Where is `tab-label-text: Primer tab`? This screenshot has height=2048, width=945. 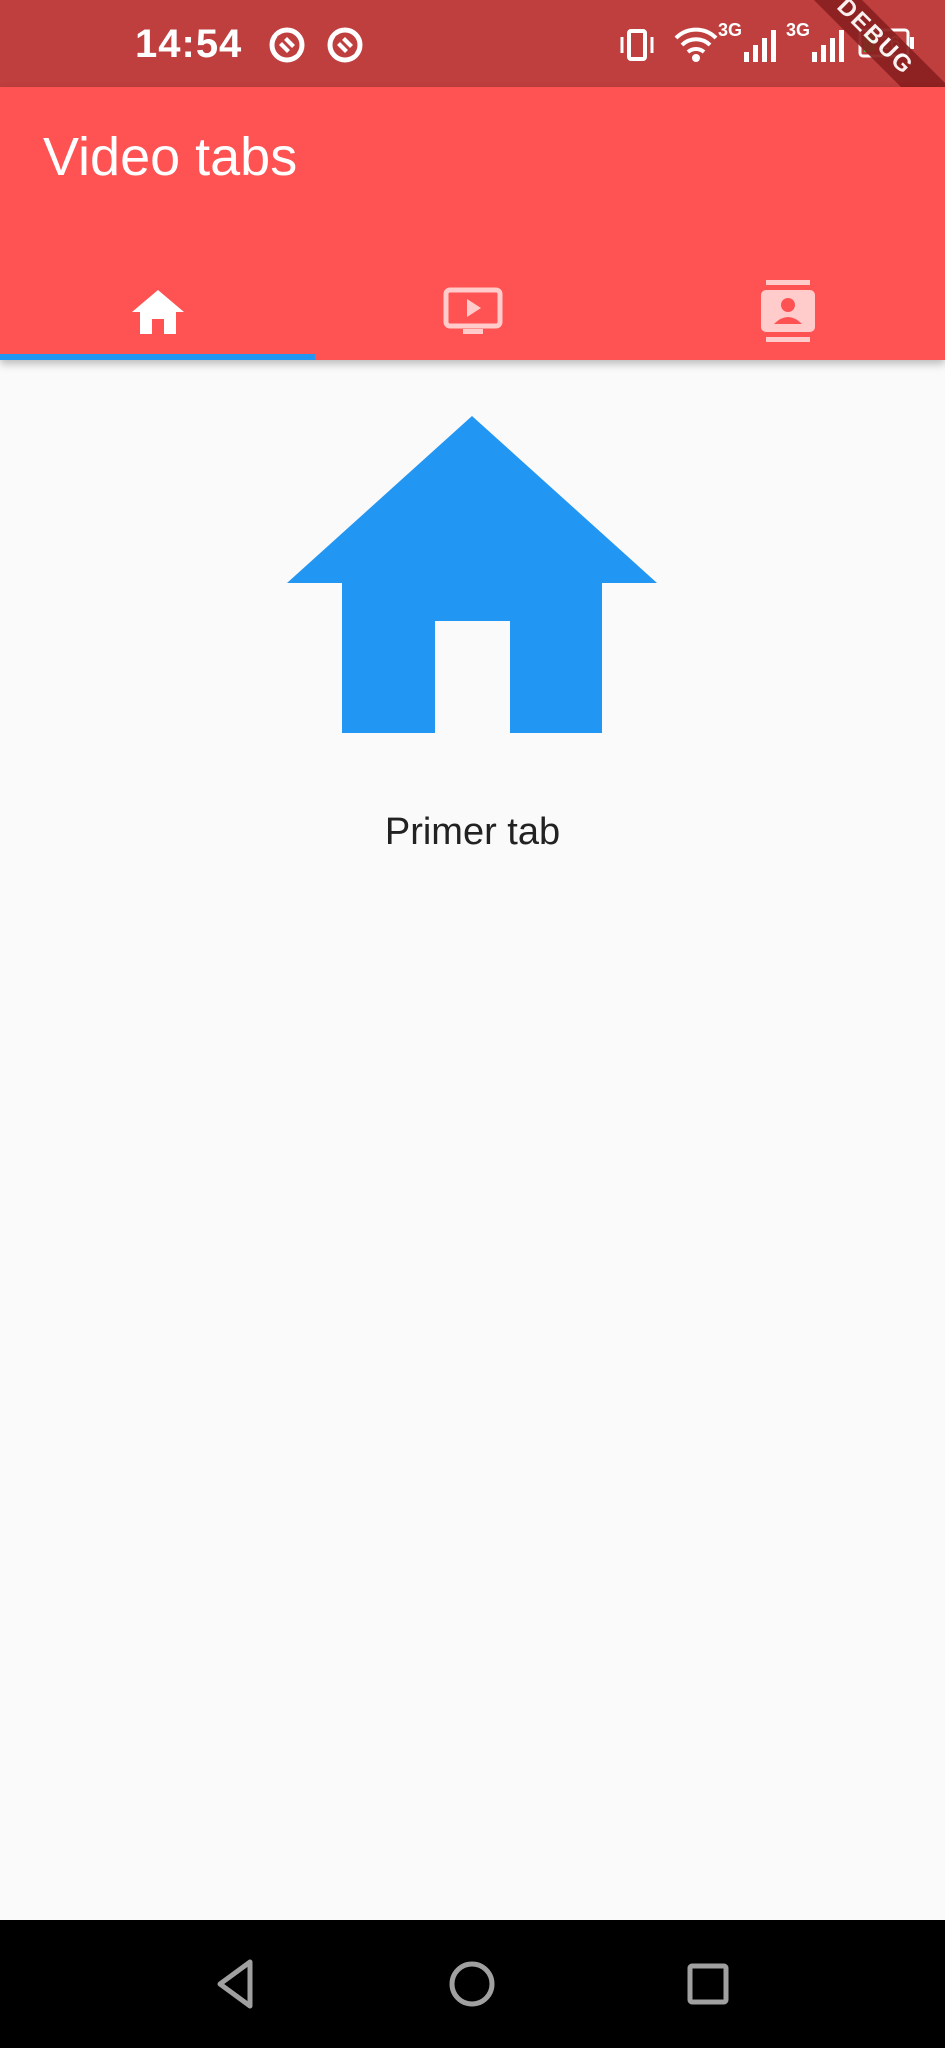
tab-label-text: Primer tab is located at coordinates (472, 832).